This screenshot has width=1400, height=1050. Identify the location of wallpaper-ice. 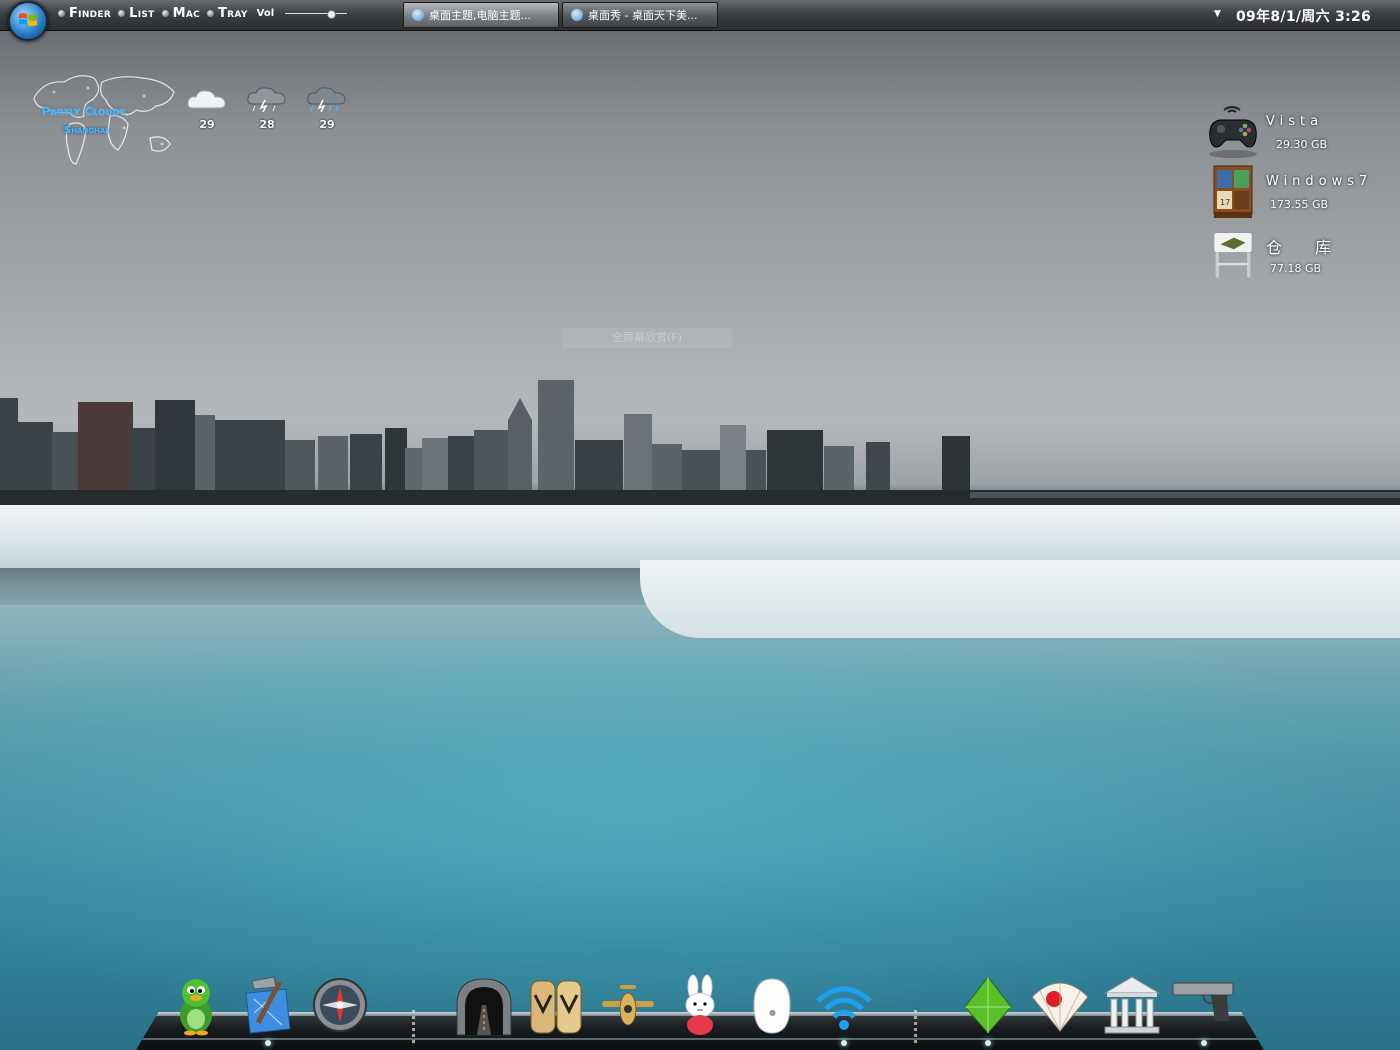
(700, 533).